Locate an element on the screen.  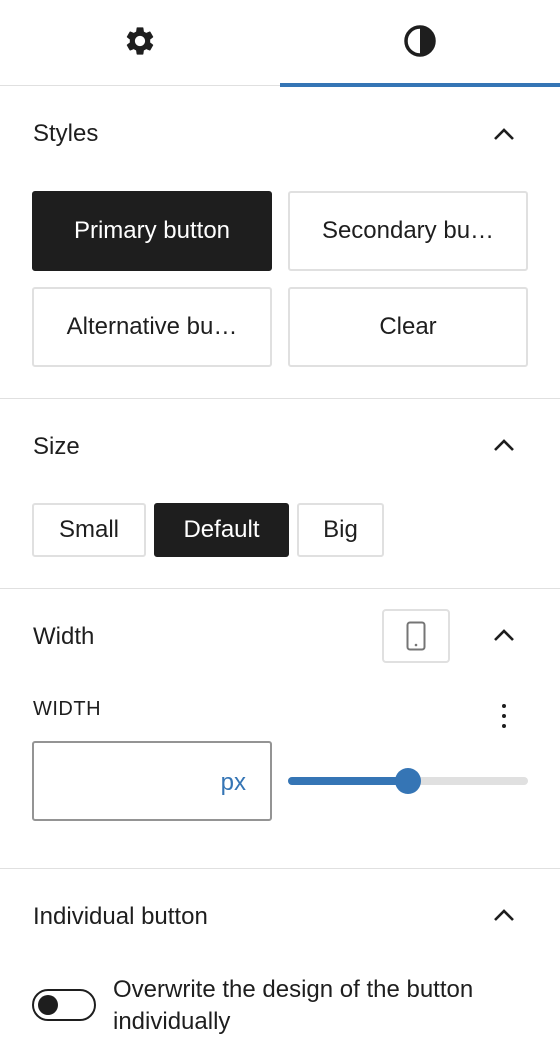
size-option-big: Big is located at coordinates (340, 530).